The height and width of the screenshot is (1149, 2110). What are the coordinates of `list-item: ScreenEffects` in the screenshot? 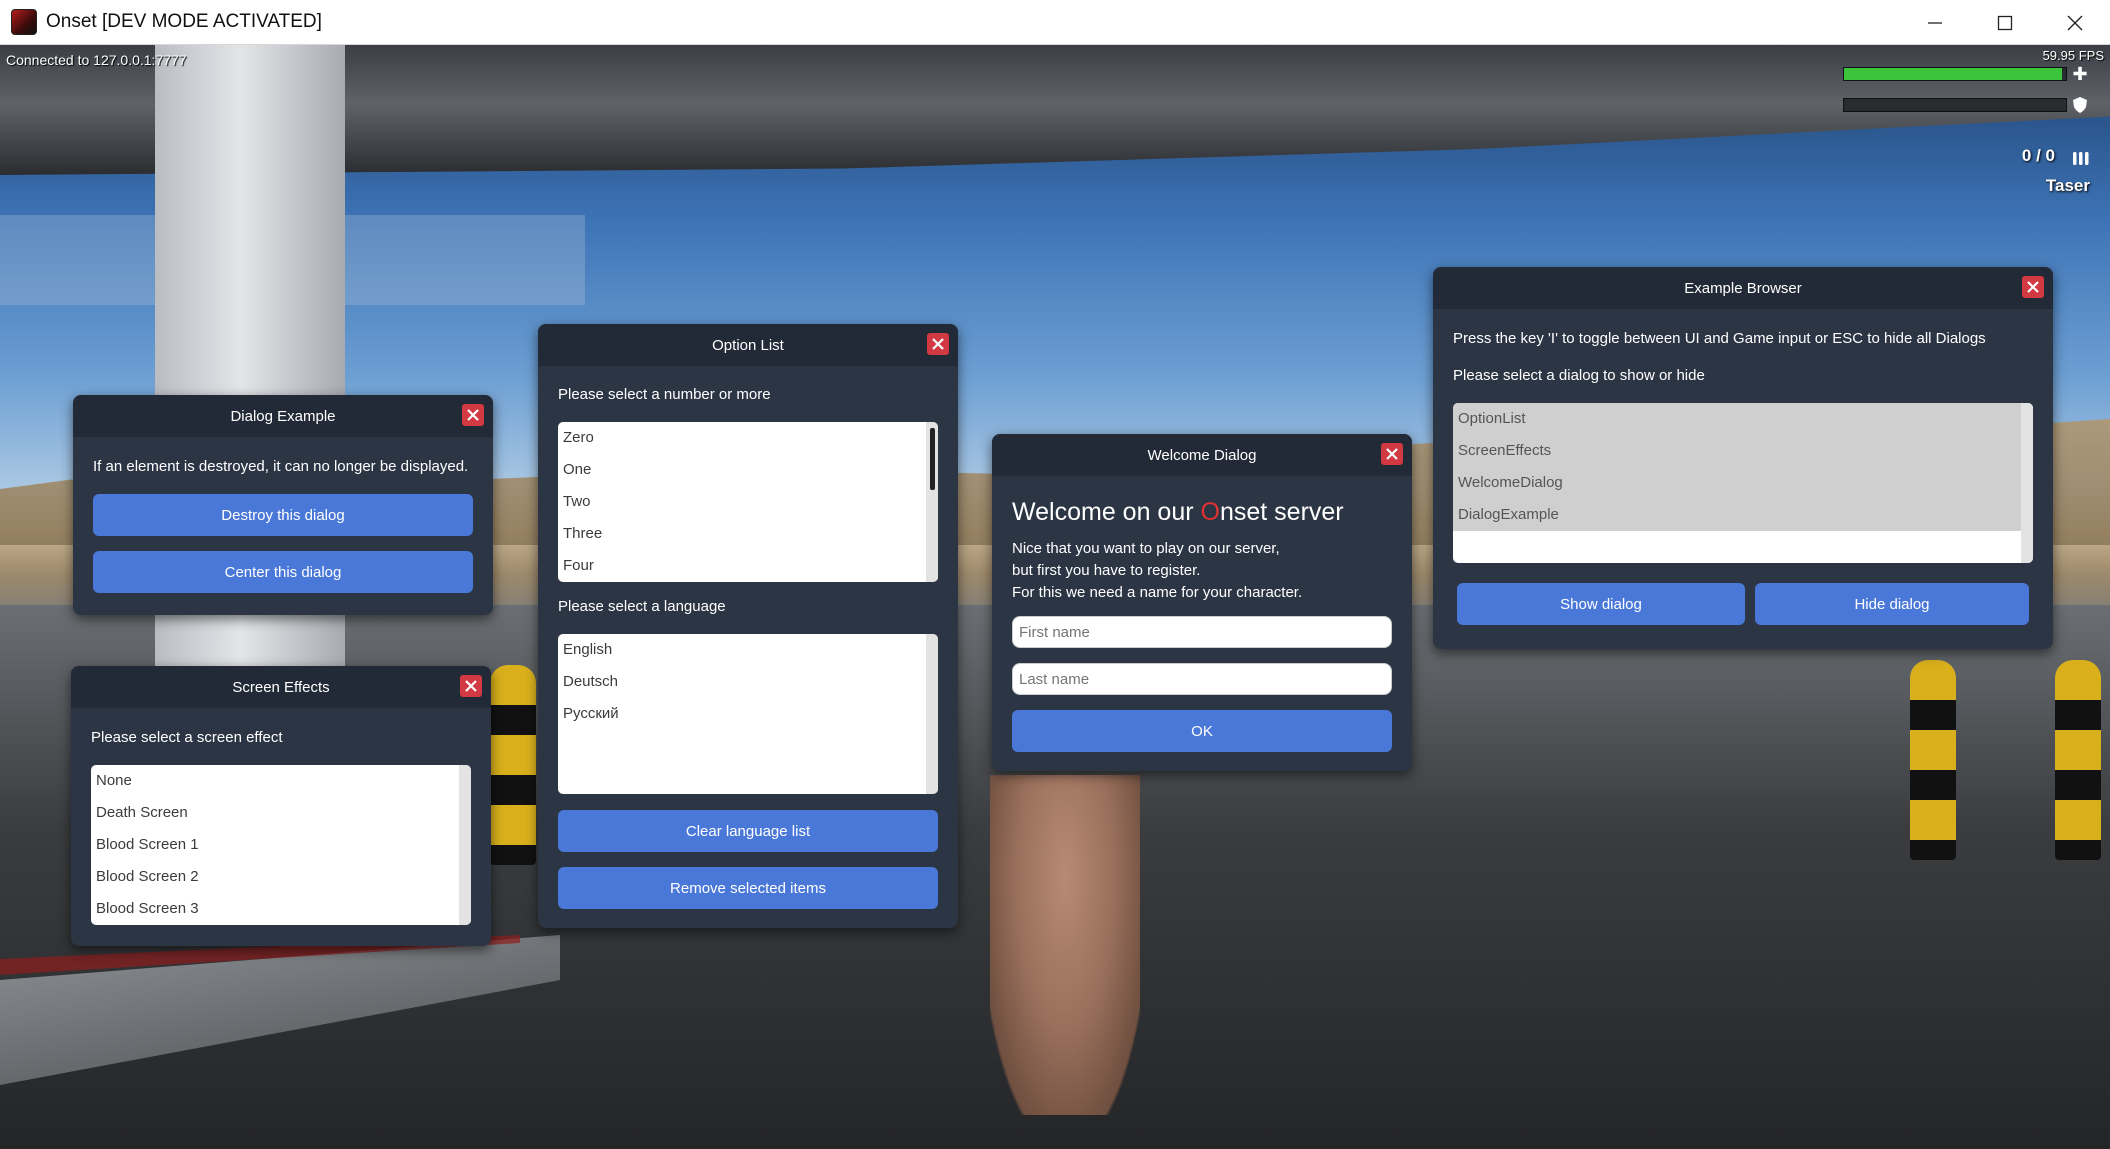 It's located at (1743, 451).